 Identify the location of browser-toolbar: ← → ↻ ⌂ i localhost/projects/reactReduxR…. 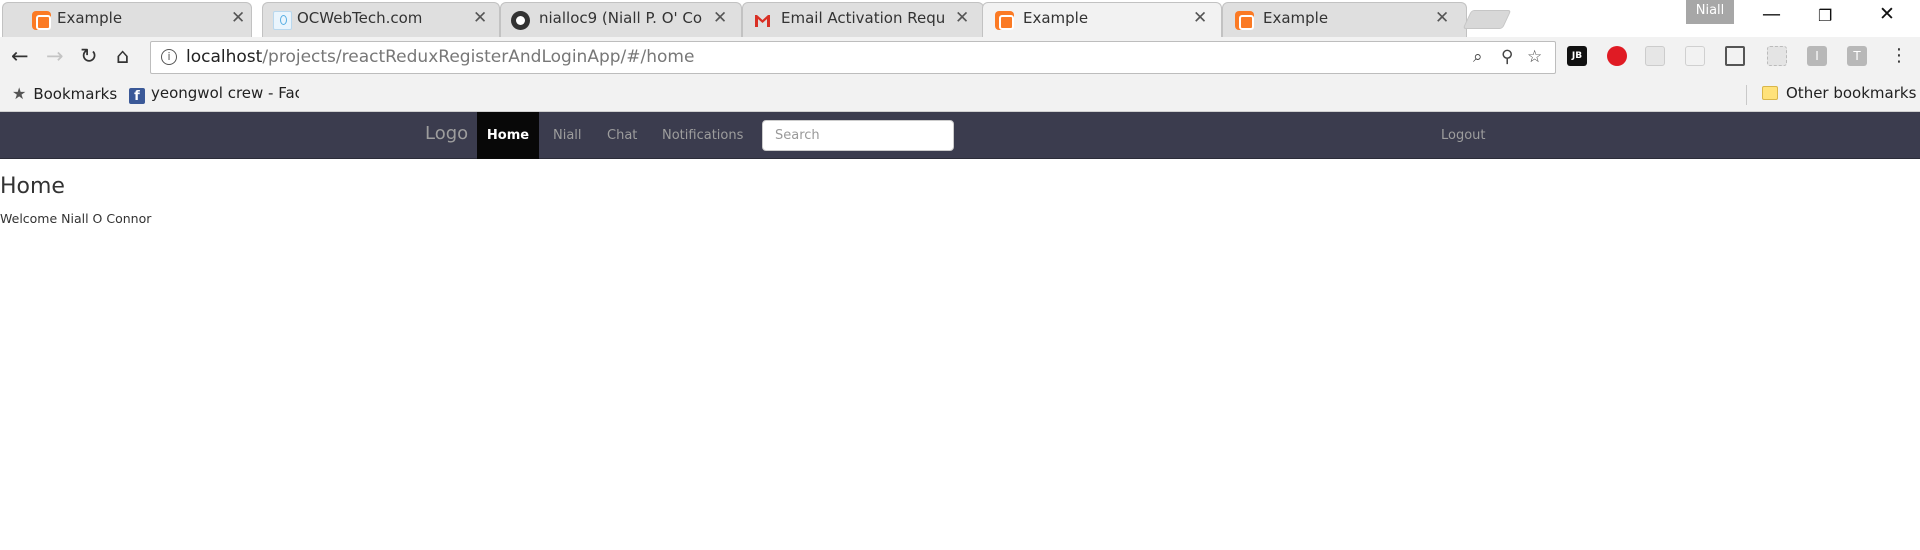
(960, 58).